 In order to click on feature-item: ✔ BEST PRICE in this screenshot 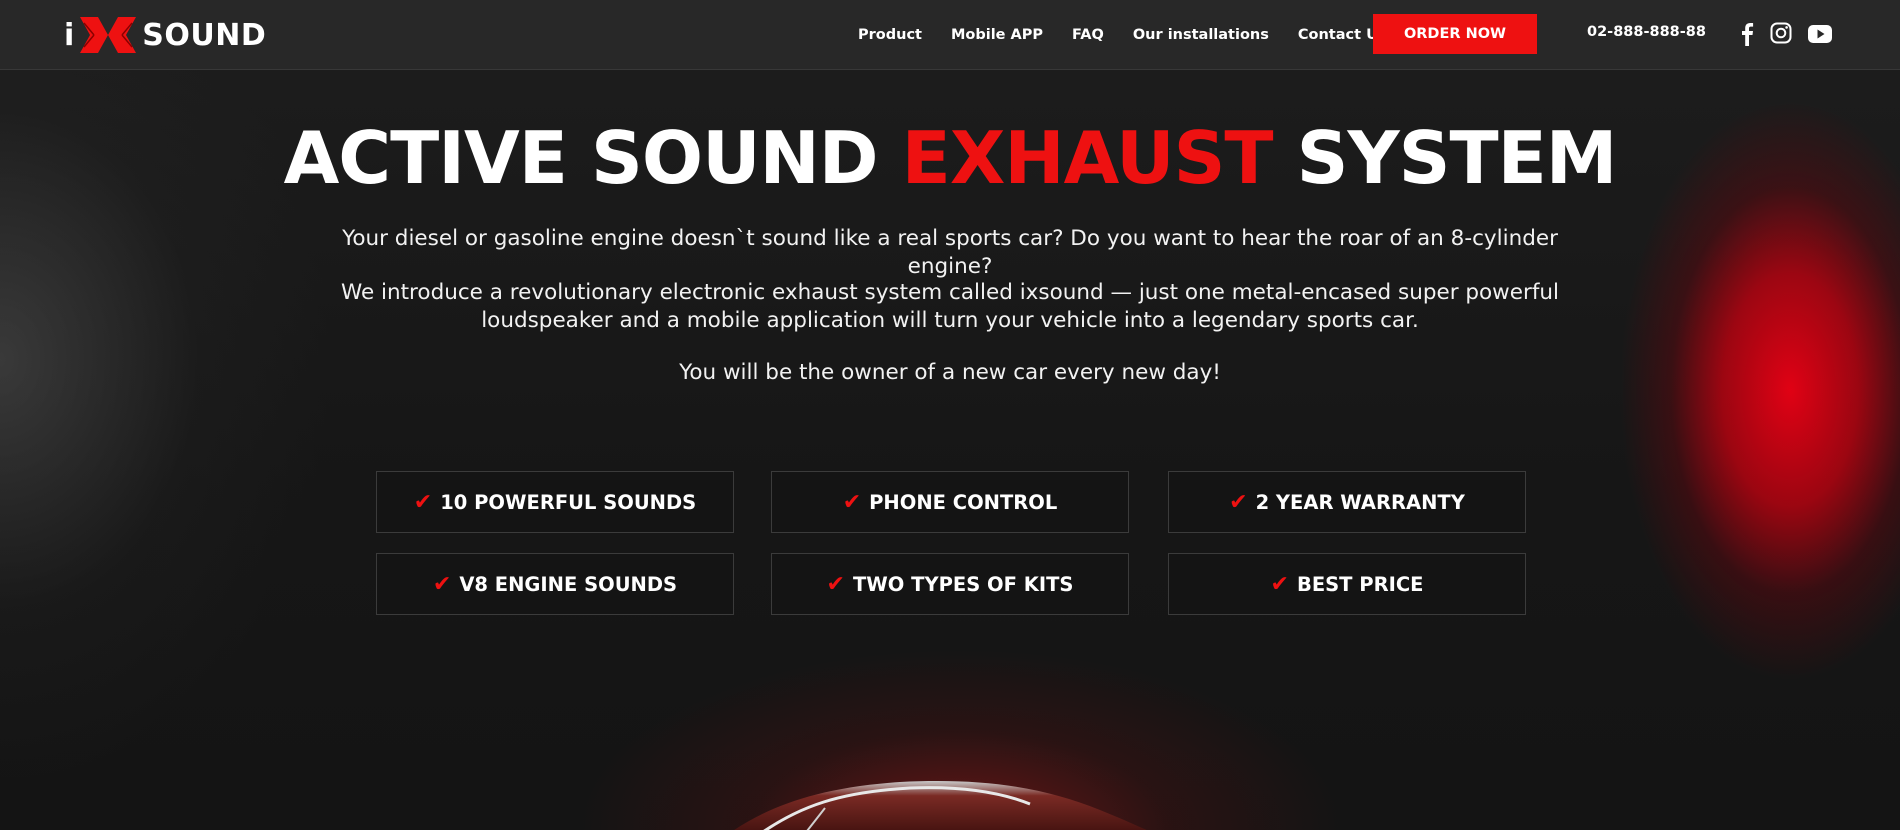, I will do `click(1347, 584)`.